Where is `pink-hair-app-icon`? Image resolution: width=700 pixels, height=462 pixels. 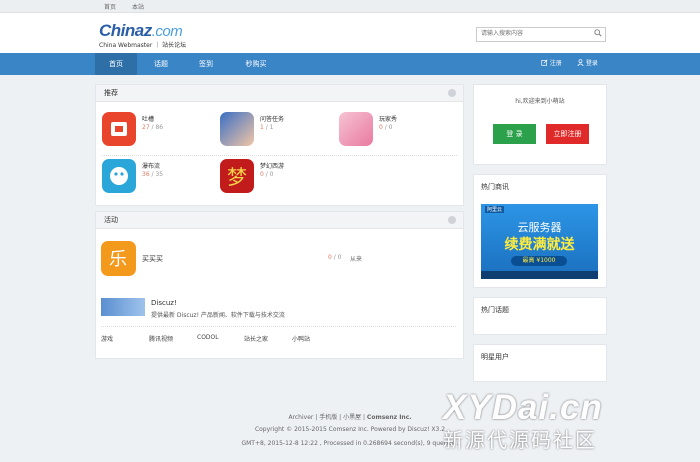 pink-hair-app-icon is located at coordinates (356, 129).